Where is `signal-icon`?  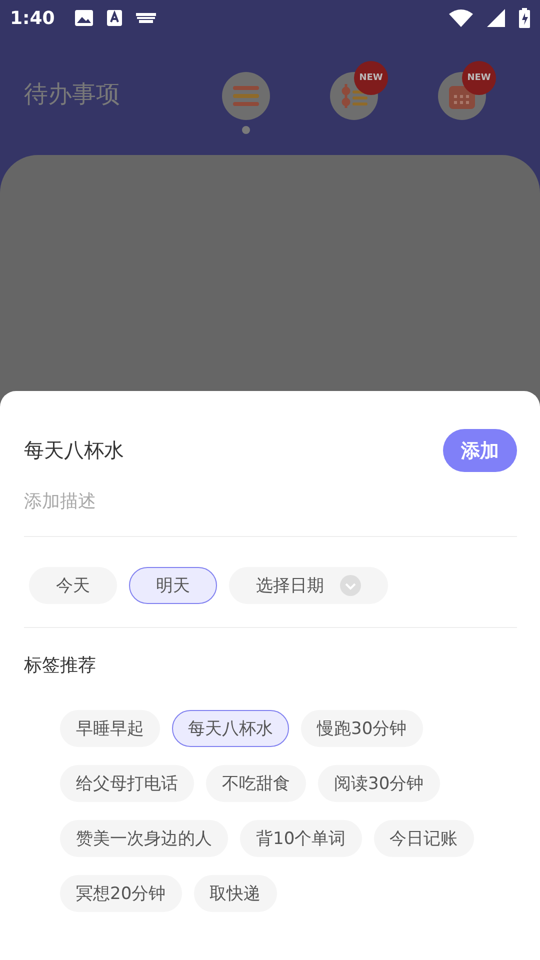
signal-icon is located at coordinates (496, 18).